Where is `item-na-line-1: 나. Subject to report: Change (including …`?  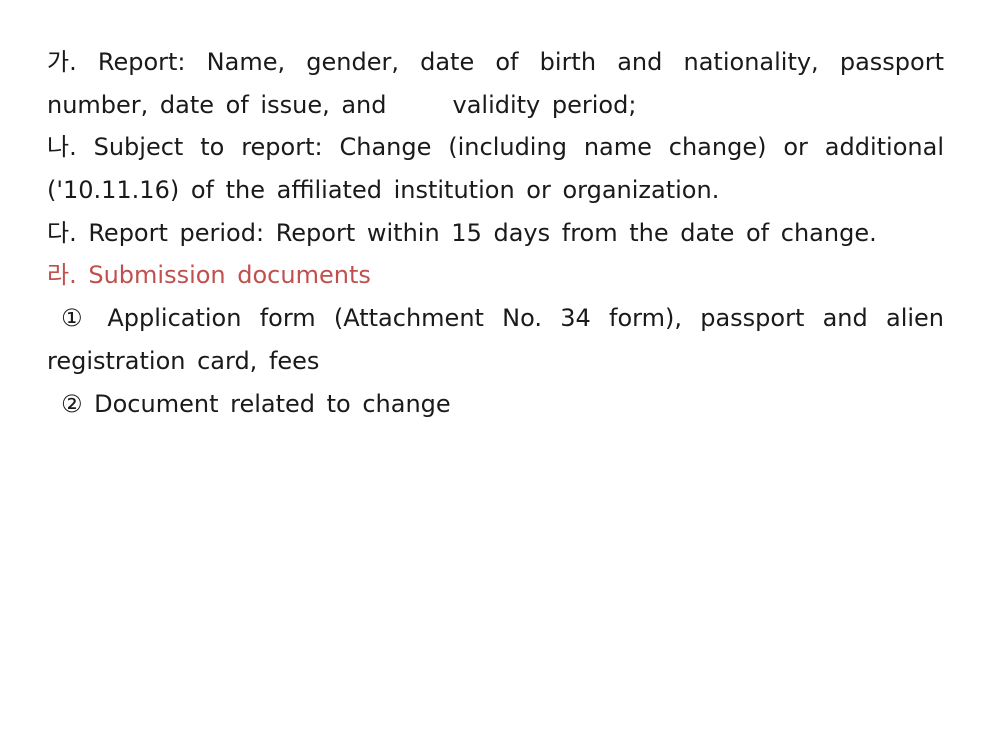
item-na-line-1: 나. Subject to report: Change (including … is located at coordinates (495, 147).